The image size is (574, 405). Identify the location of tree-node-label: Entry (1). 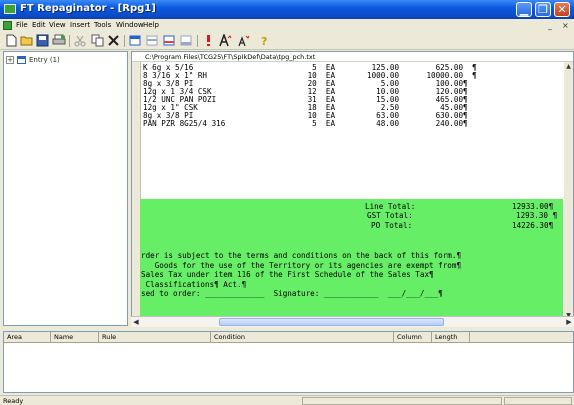
(44, 60).